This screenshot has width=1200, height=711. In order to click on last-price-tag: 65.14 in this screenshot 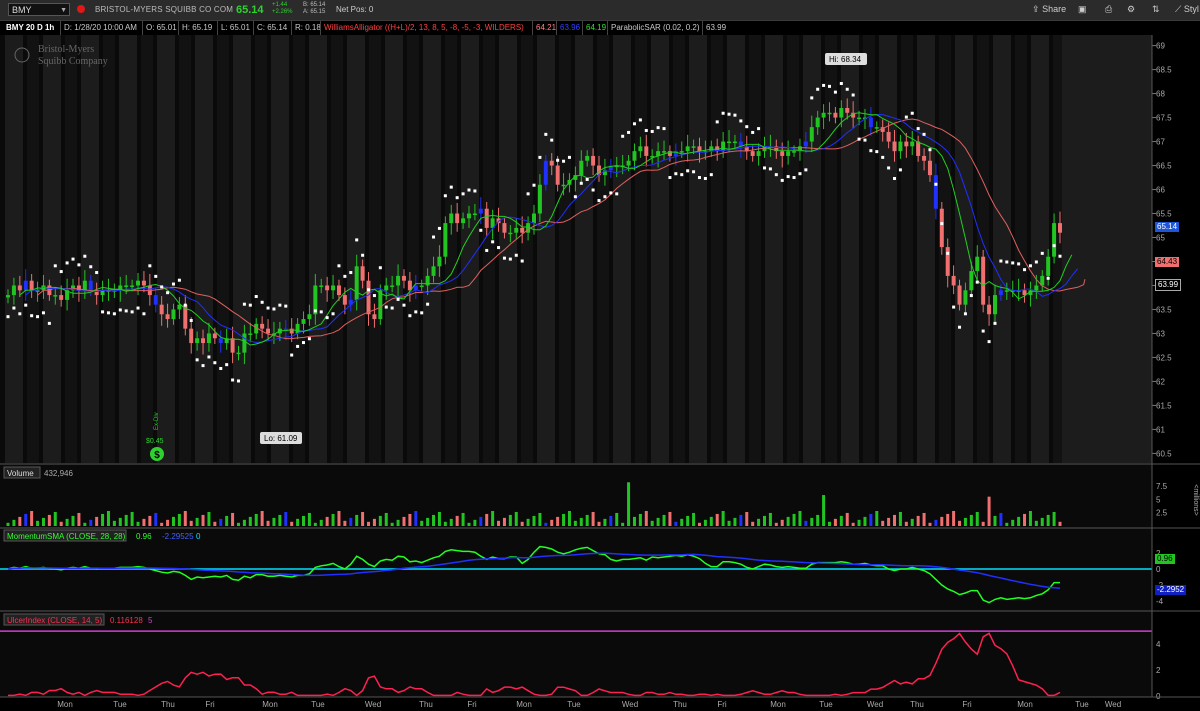, I will do `click(1167, 227)`.